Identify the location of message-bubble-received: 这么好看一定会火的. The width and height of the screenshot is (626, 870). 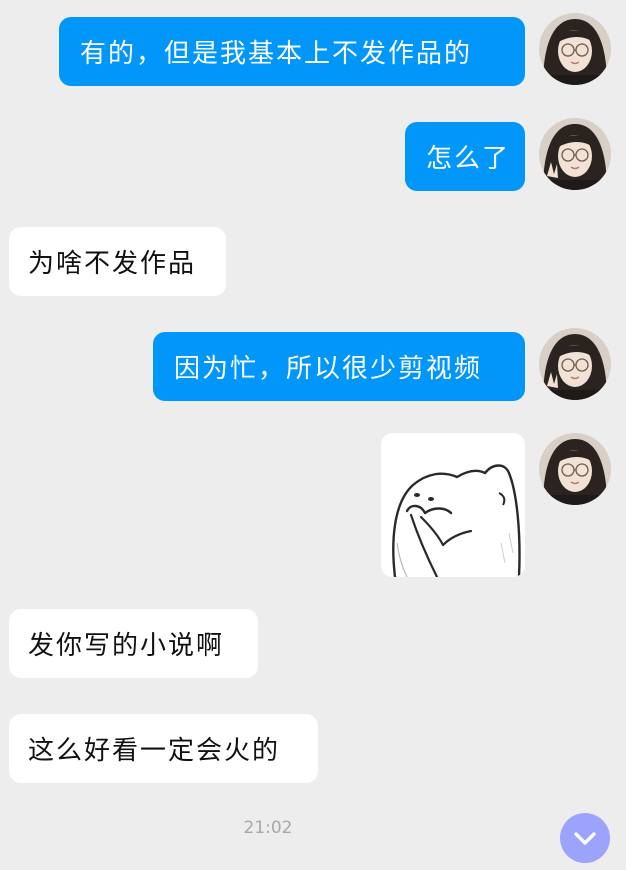
(163, 748).